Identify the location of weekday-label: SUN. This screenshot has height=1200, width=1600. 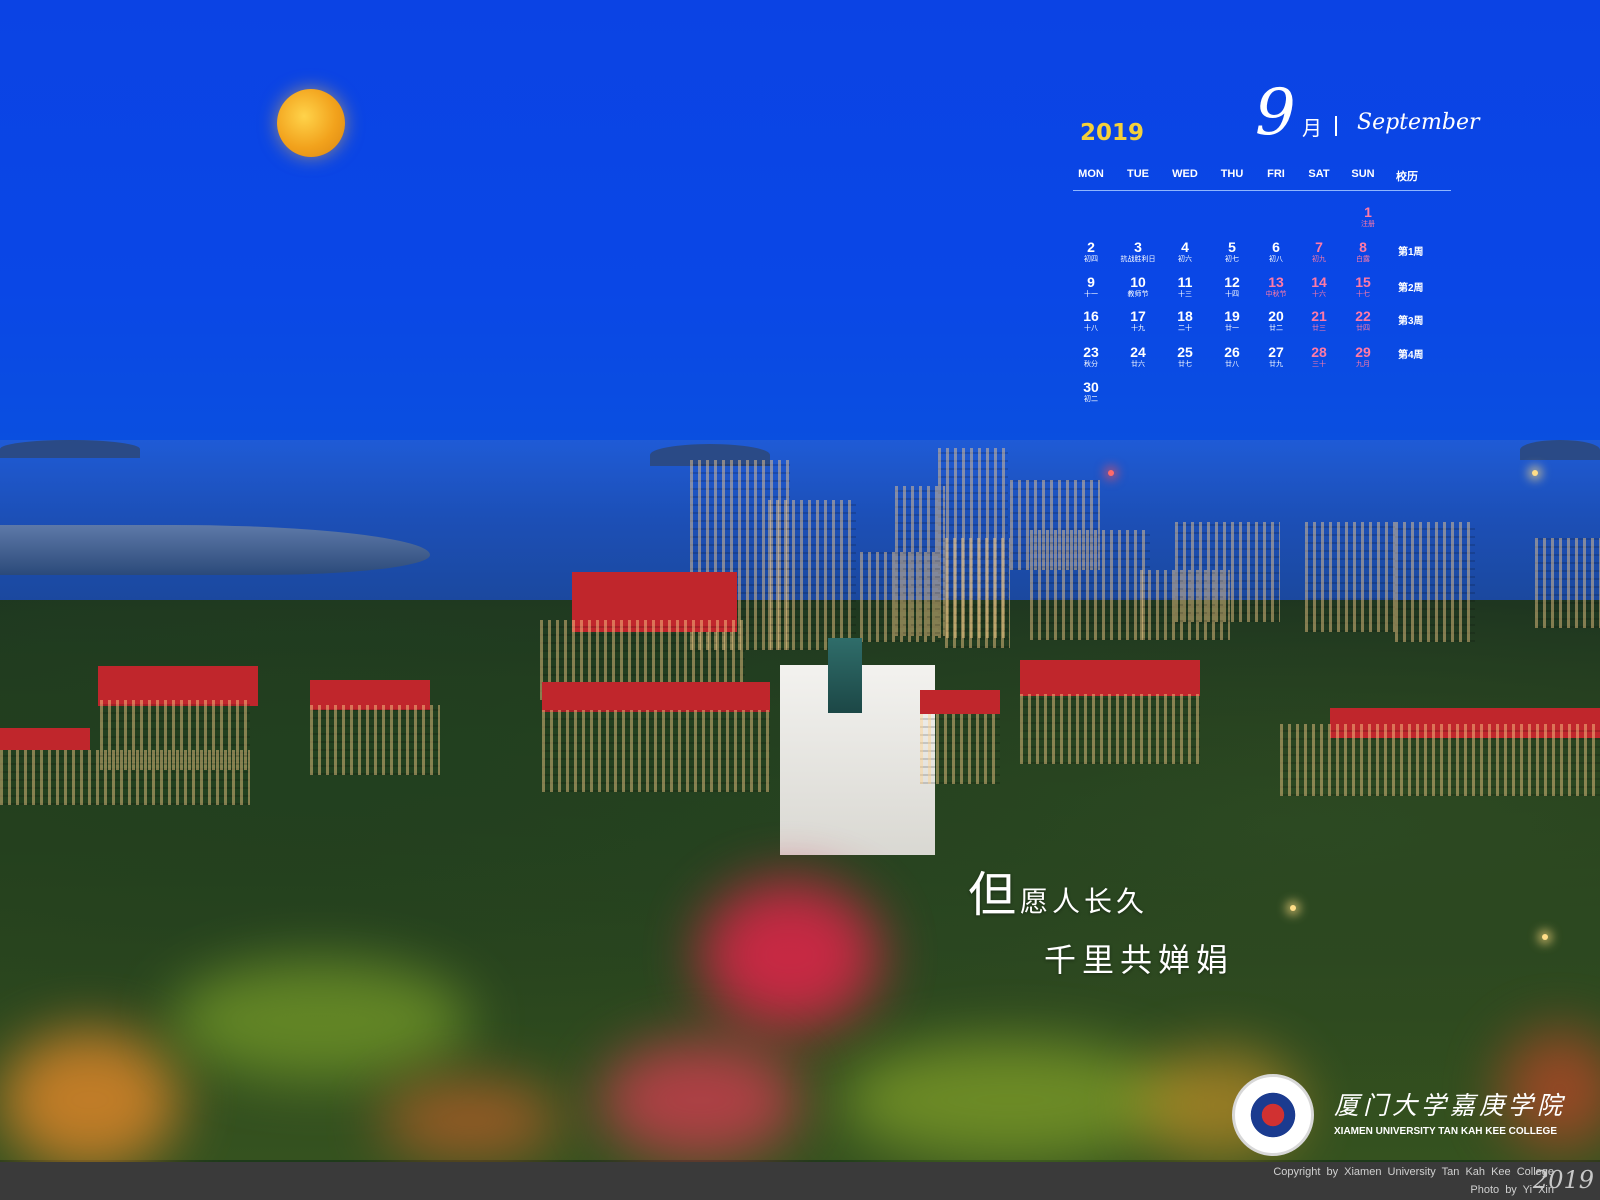
(1363, 174).